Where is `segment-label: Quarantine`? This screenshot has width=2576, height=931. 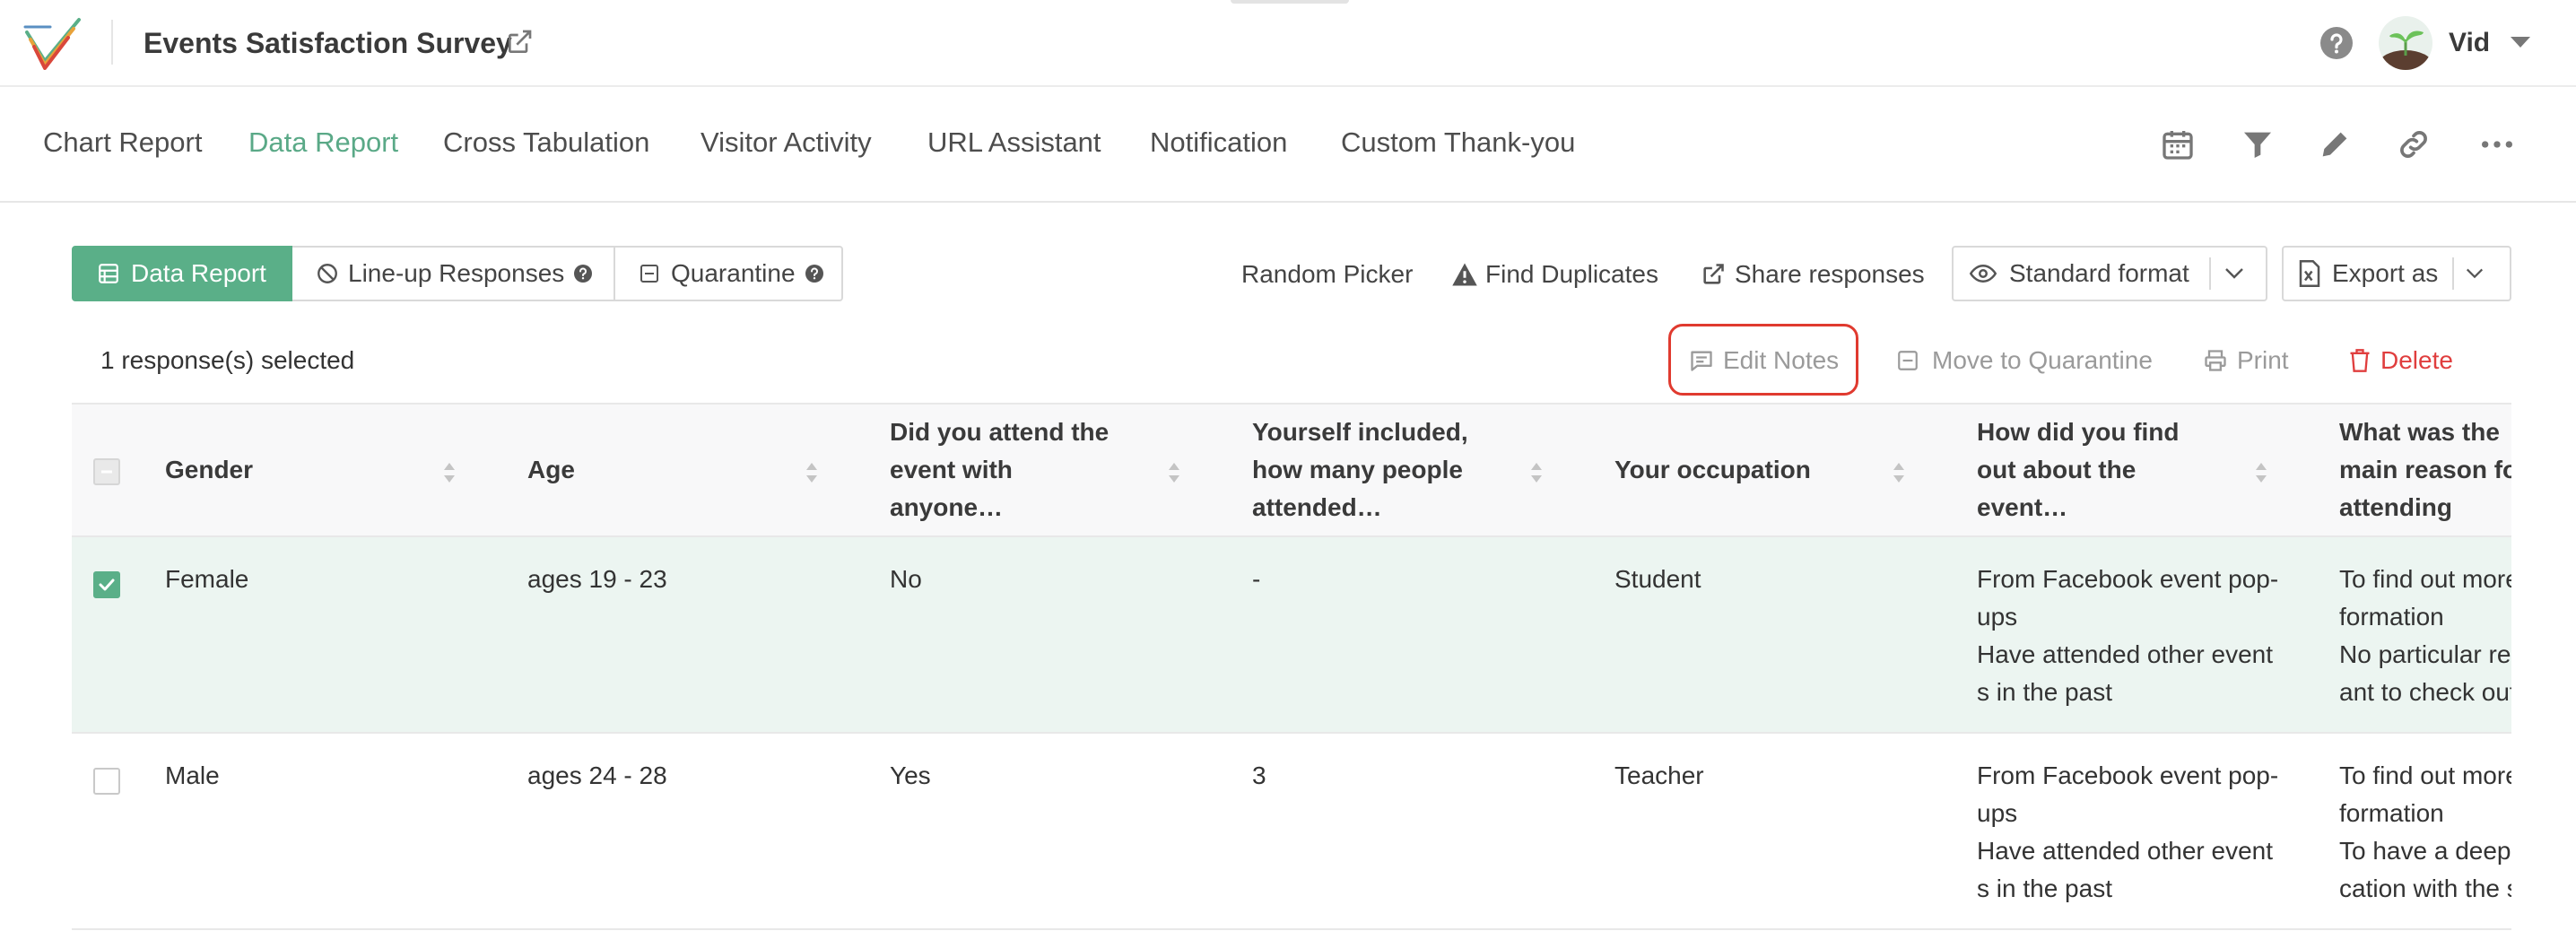 segment-label: Quarantine is located at coordinates (733, 273).